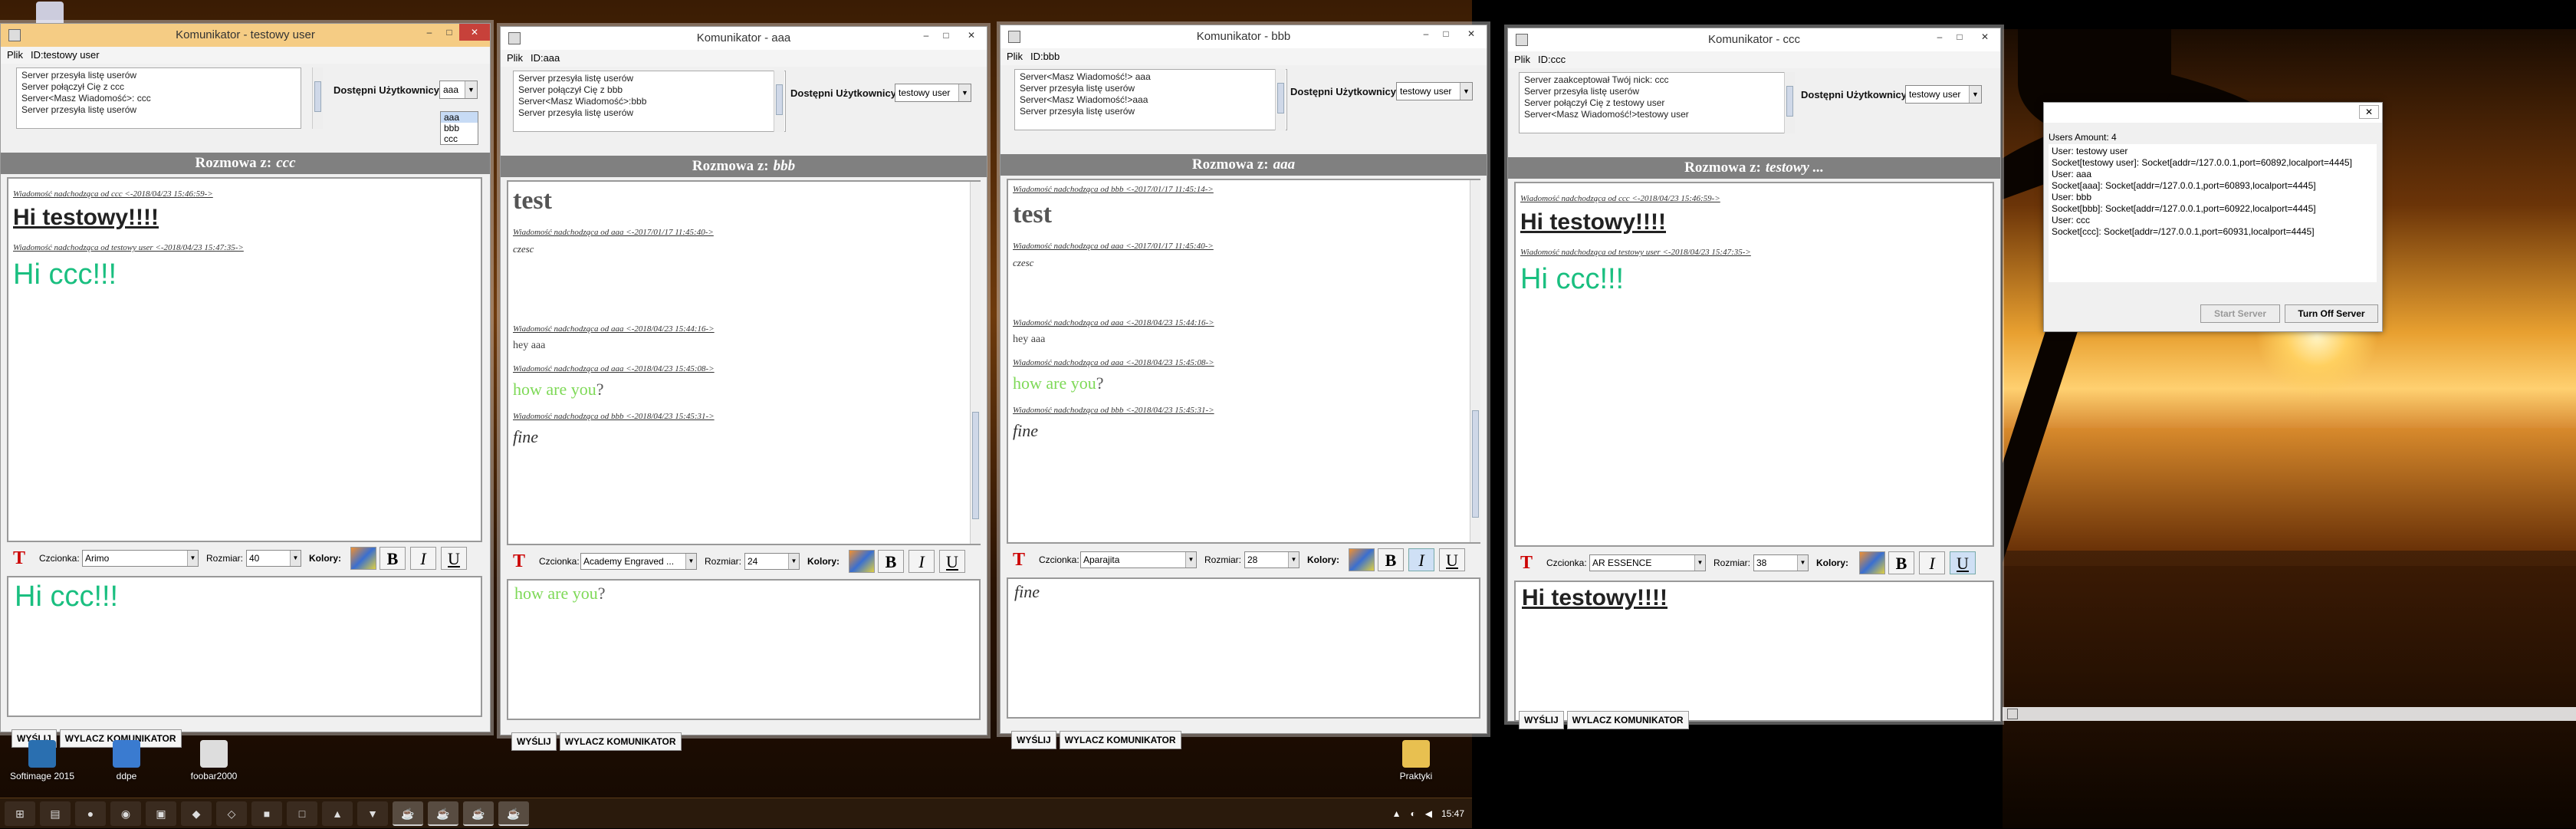  What do you see at coordinates (267, 813) in the screenshot?
I see `app-icon: ■` at bounding box center [267, 813].